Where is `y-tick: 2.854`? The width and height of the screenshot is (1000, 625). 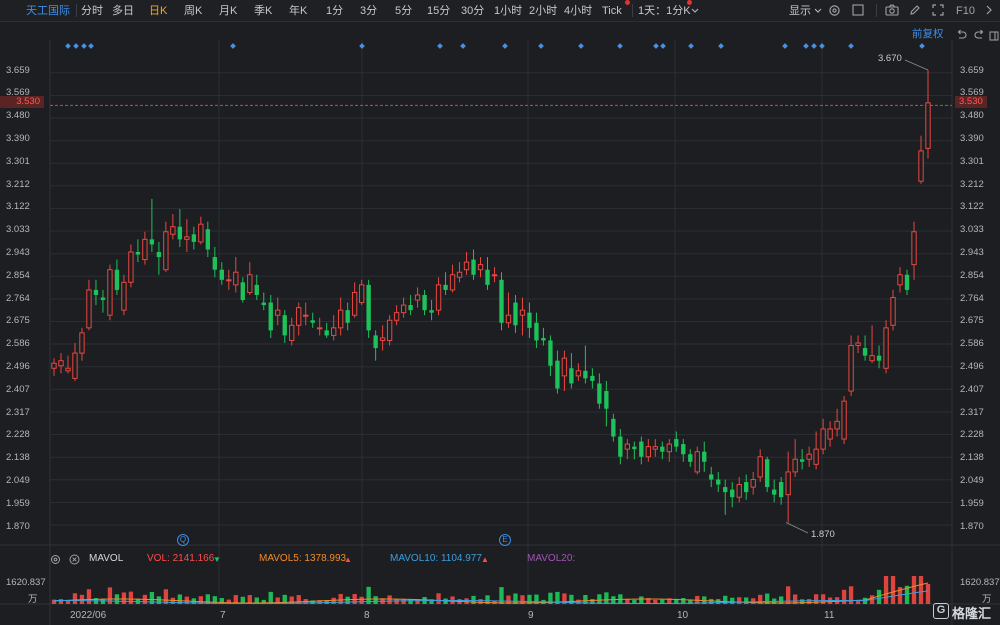 y-tick: 2.854 is located at coordinates (18, 275).